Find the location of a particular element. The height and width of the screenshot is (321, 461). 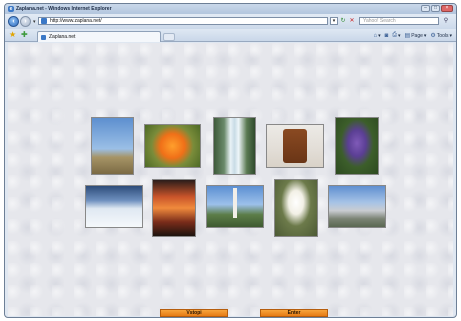

page-icon is located at coordinates (44, 21).